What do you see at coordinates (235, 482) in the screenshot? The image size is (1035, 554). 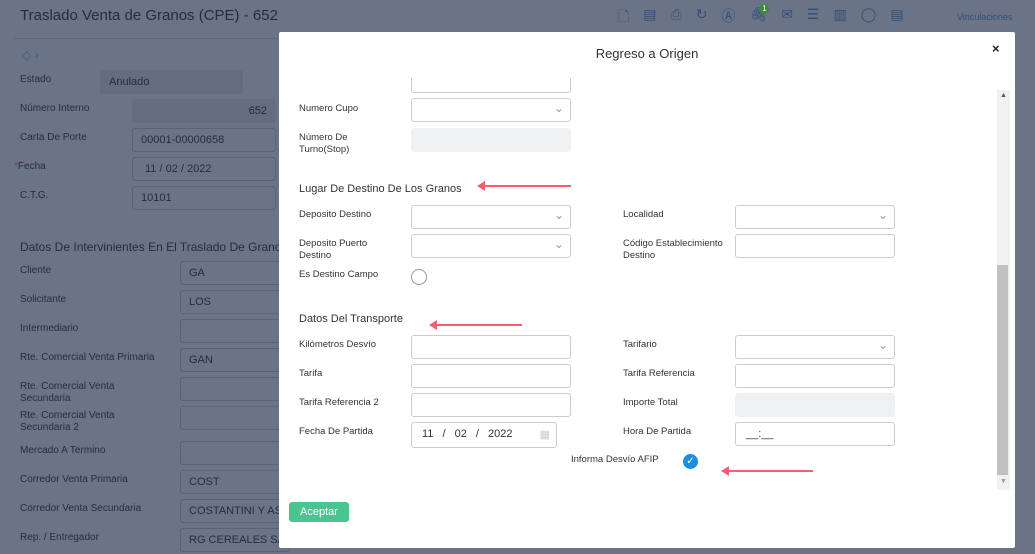 I see `party-input: COST` at bounding box center [235, 482].